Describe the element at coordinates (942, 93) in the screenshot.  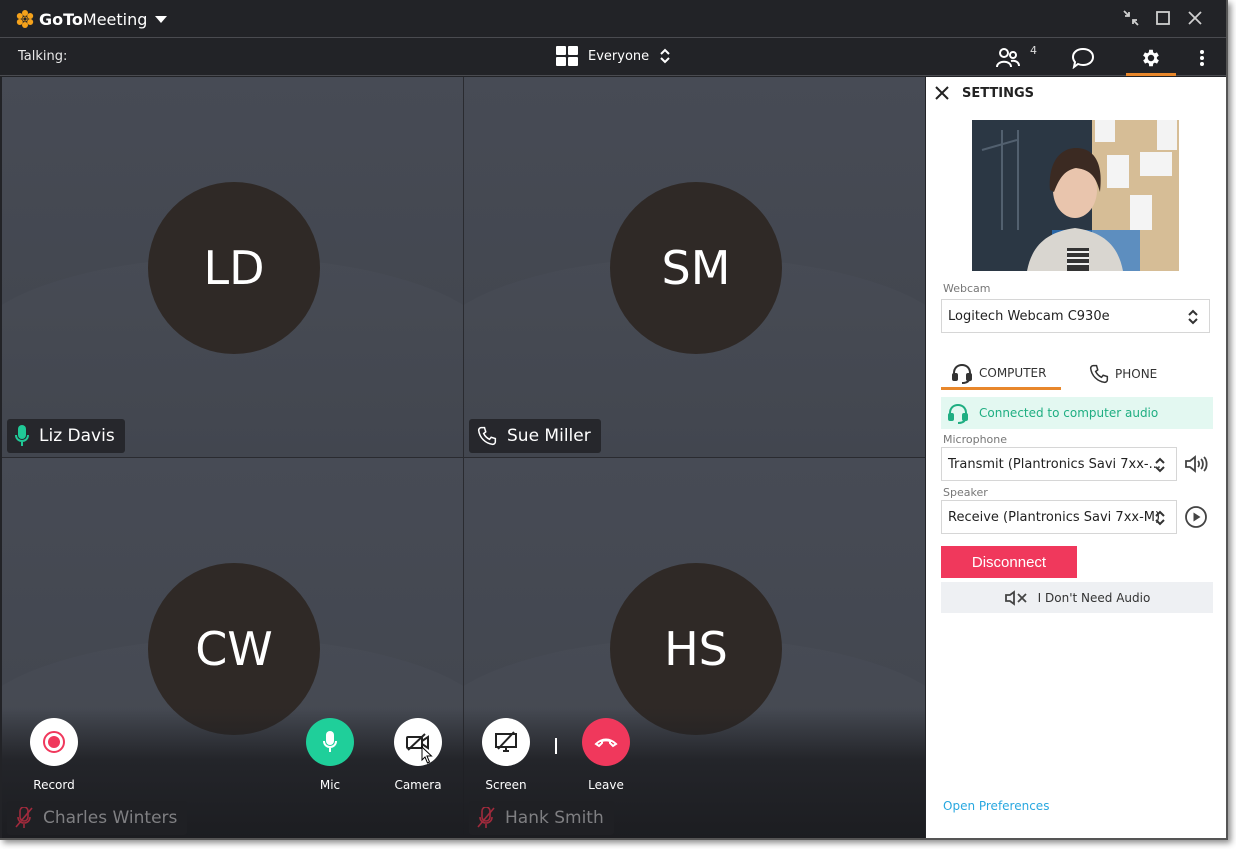
I see `close-settings-icon` at that location.